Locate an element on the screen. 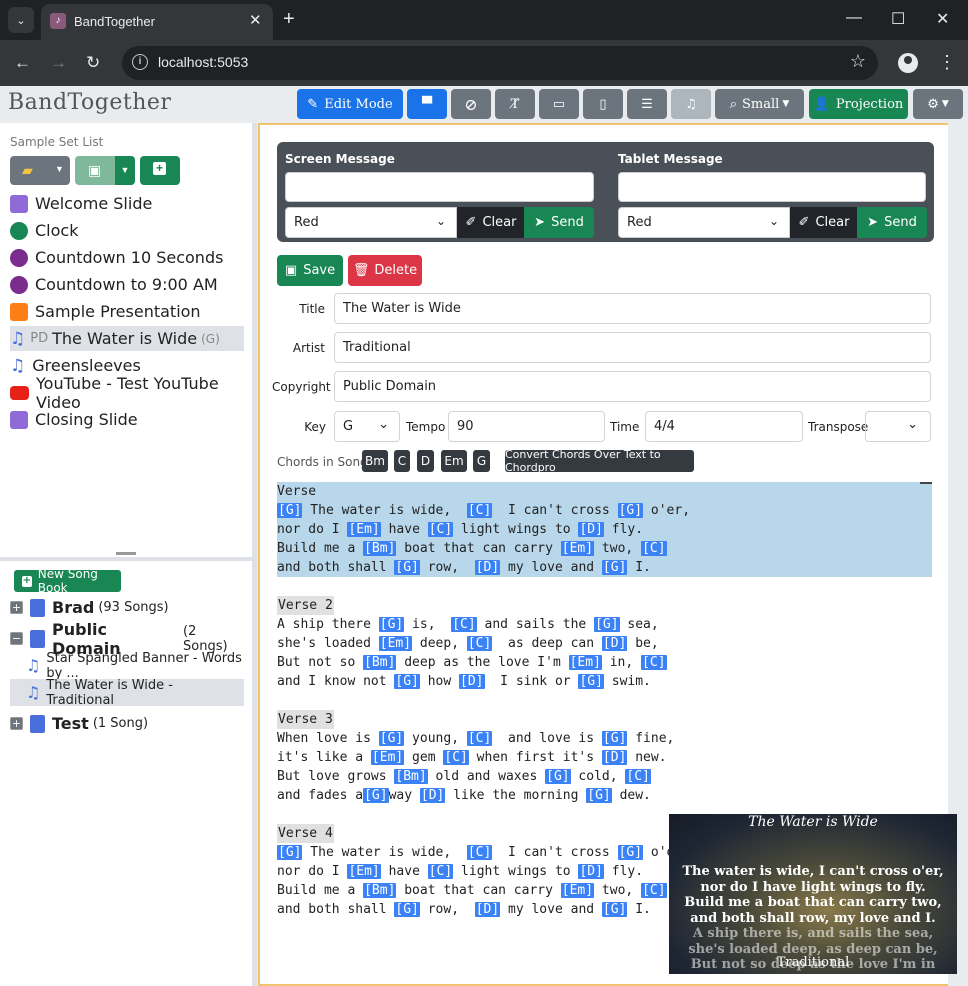 This screenshot has width=968, height=986. set-item-countdown-10: Countdown 10 Seconds is located at coordinates (127, 257).